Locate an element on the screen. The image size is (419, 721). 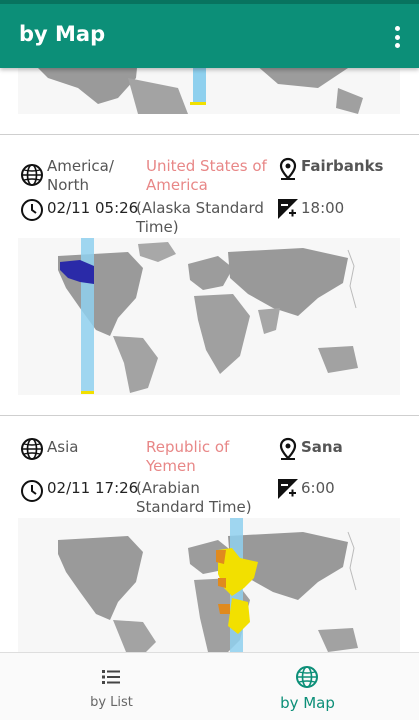
app-bar: by Map is located at coordinates (209, 34).